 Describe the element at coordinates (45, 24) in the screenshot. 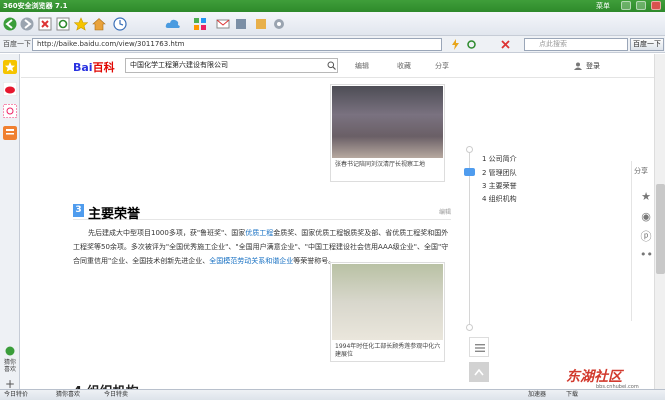

I see `stop-icon` at that location.